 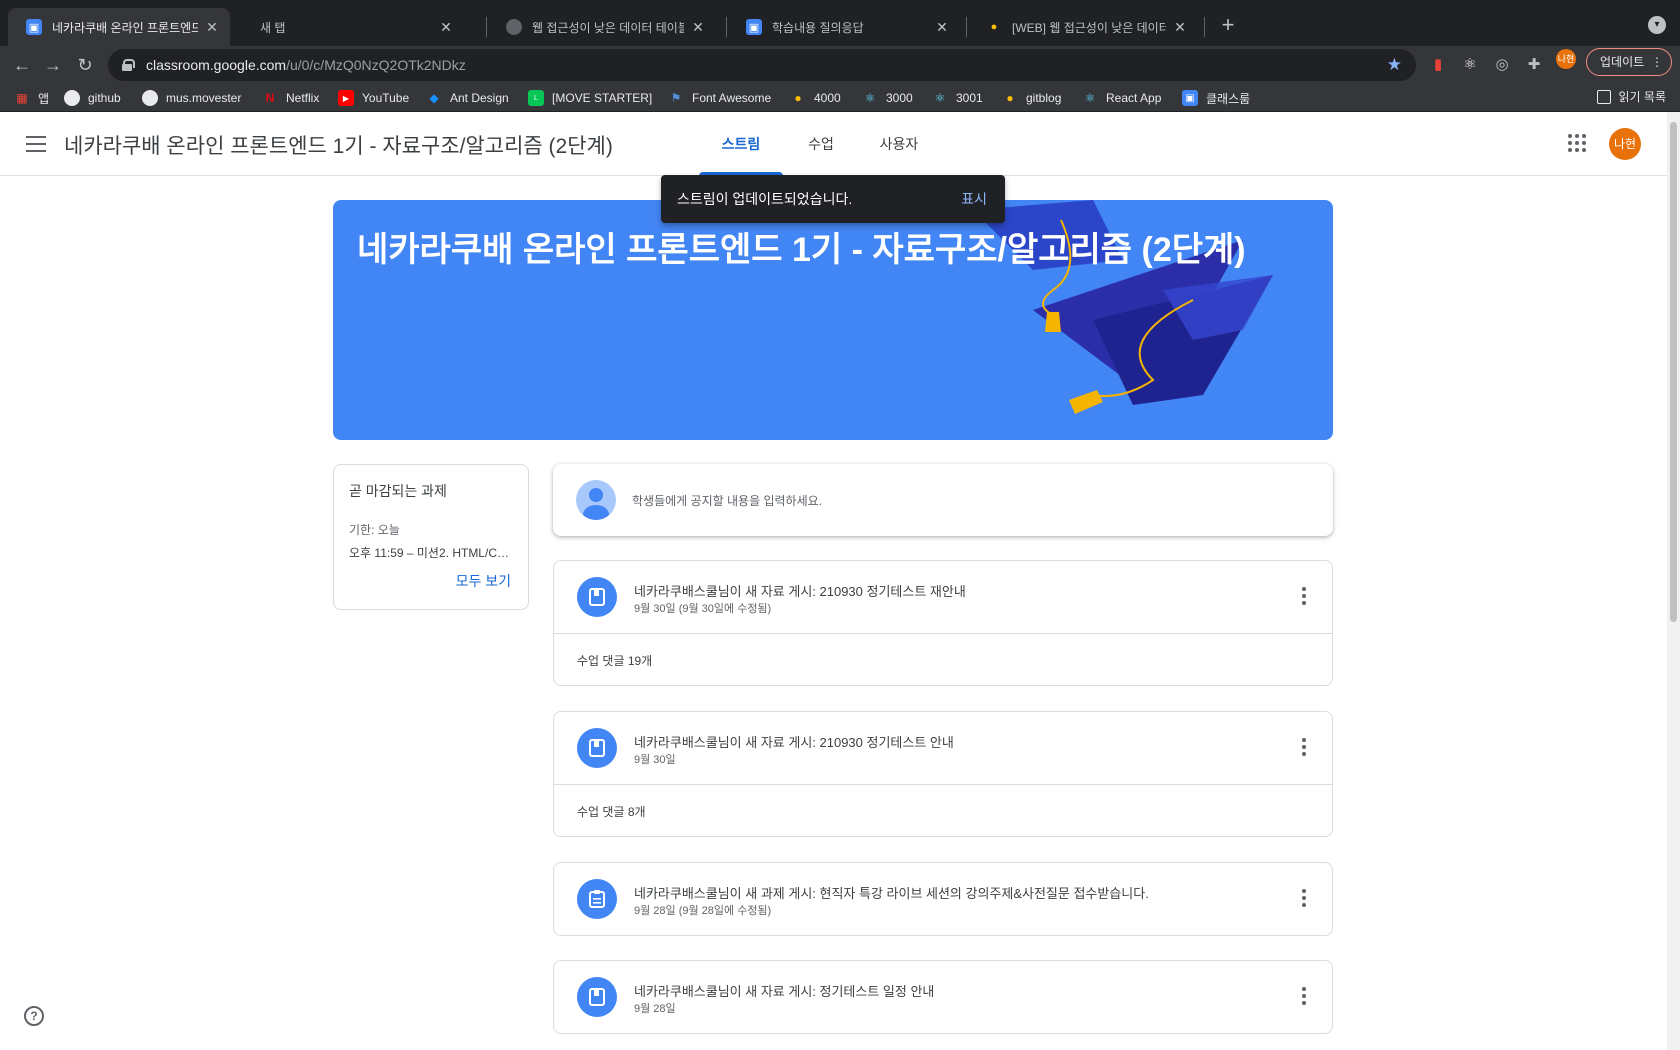 I want to click on github-icon, so click(x=72, y=98).